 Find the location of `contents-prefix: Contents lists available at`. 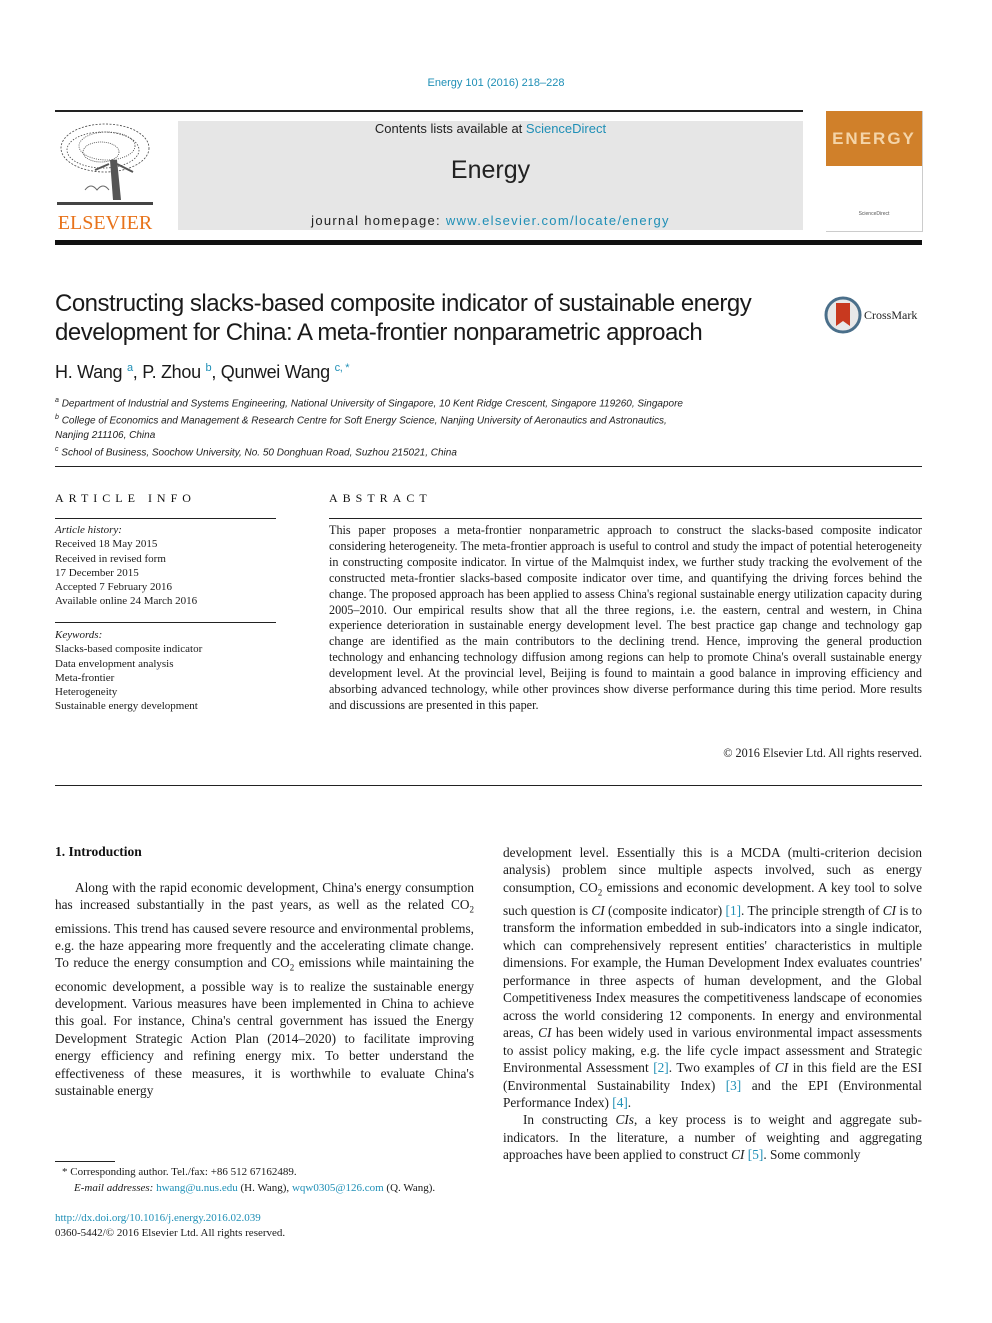

contents-prefix: Contents lists available at is located at coordinates (450, 128).